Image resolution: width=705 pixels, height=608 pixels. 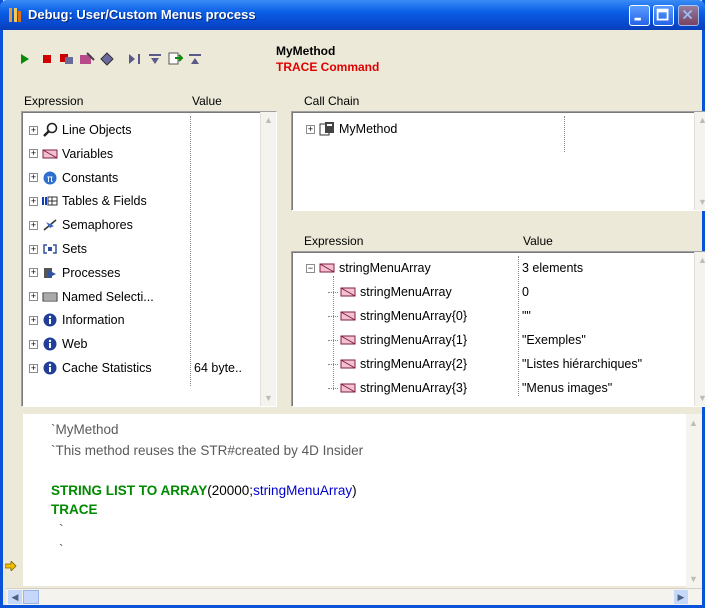 I want to click on watch-child-value: 0, so click(x=525, y=292).